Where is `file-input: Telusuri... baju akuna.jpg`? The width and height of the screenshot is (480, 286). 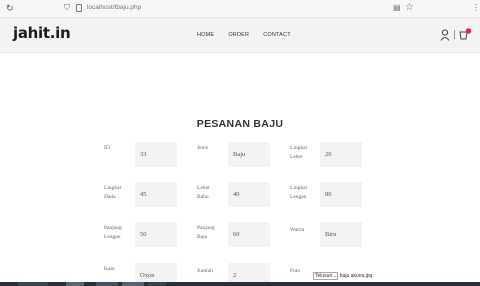 file-input: Telusuri... baju akuna.jpg is located at coordinates (343, 276).